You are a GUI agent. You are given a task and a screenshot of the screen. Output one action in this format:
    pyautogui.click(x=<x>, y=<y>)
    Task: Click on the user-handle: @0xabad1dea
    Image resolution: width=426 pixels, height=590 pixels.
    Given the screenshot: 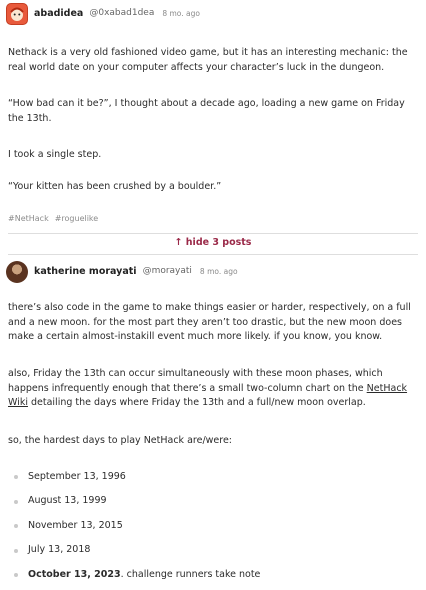 What is the action you would take?
    pyautogui.click(x=121, y=14)
    